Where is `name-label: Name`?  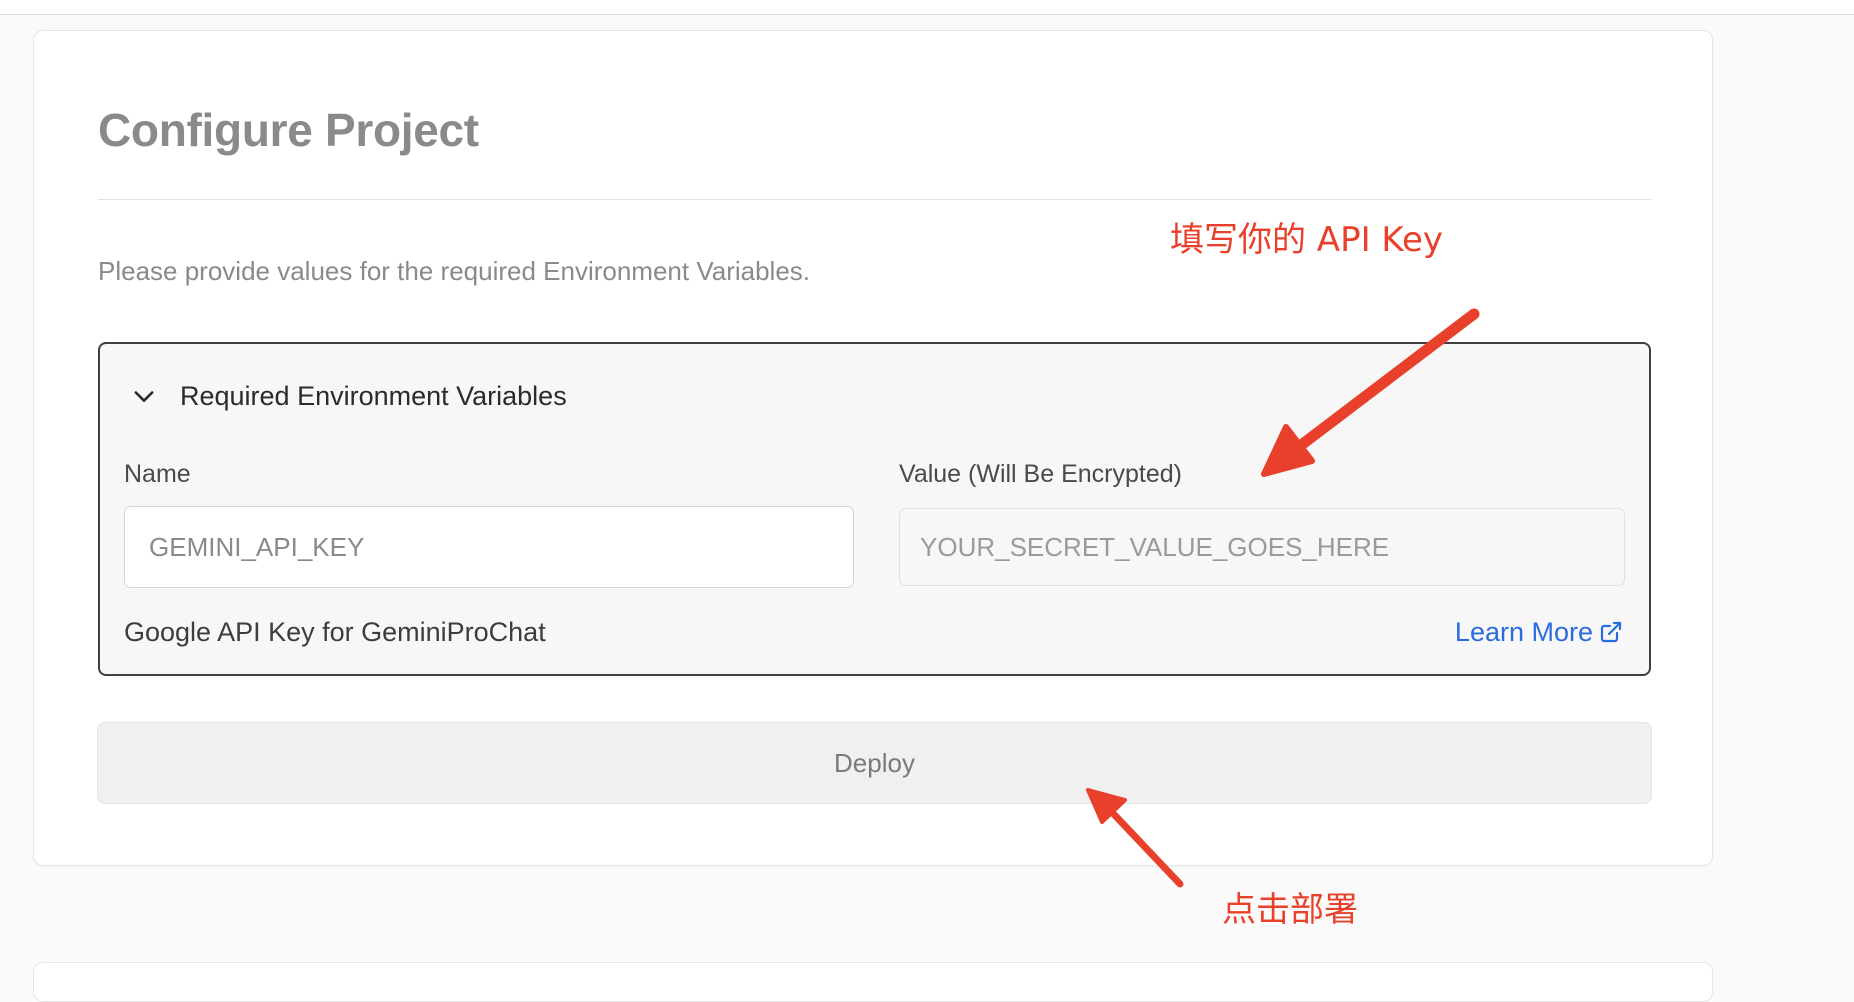 name-label: Name is located at coordinates (157, 474).